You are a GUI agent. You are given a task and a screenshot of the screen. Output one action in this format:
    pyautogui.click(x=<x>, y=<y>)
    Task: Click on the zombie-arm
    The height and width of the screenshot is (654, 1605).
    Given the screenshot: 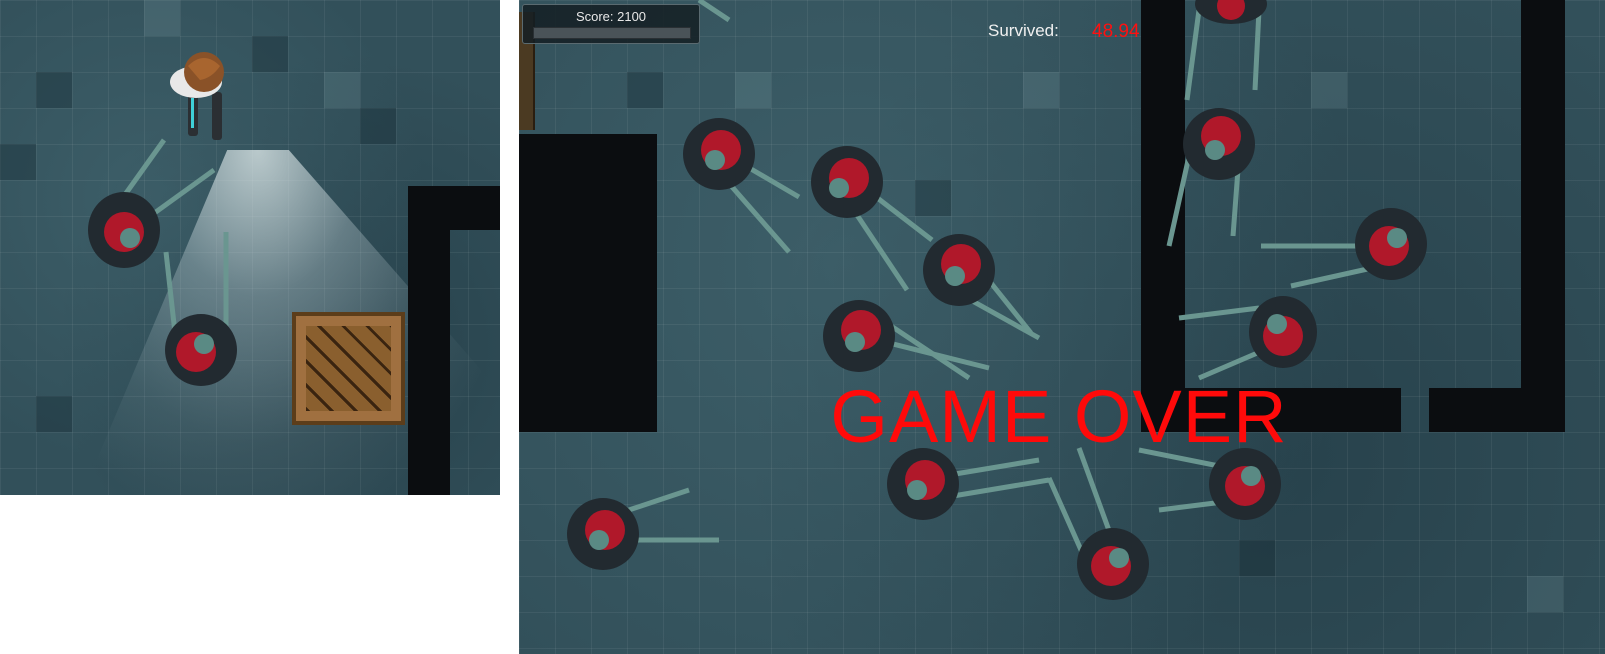 What is the action you would take?
    pyautogui.click(x=714, y=11)
    